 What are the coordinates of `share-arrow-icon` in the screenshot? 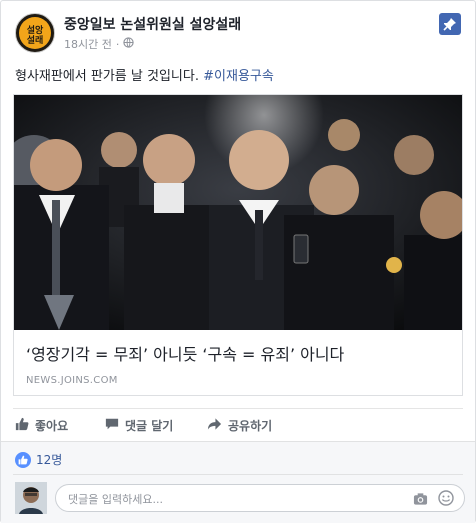 It's located at (214, 425).